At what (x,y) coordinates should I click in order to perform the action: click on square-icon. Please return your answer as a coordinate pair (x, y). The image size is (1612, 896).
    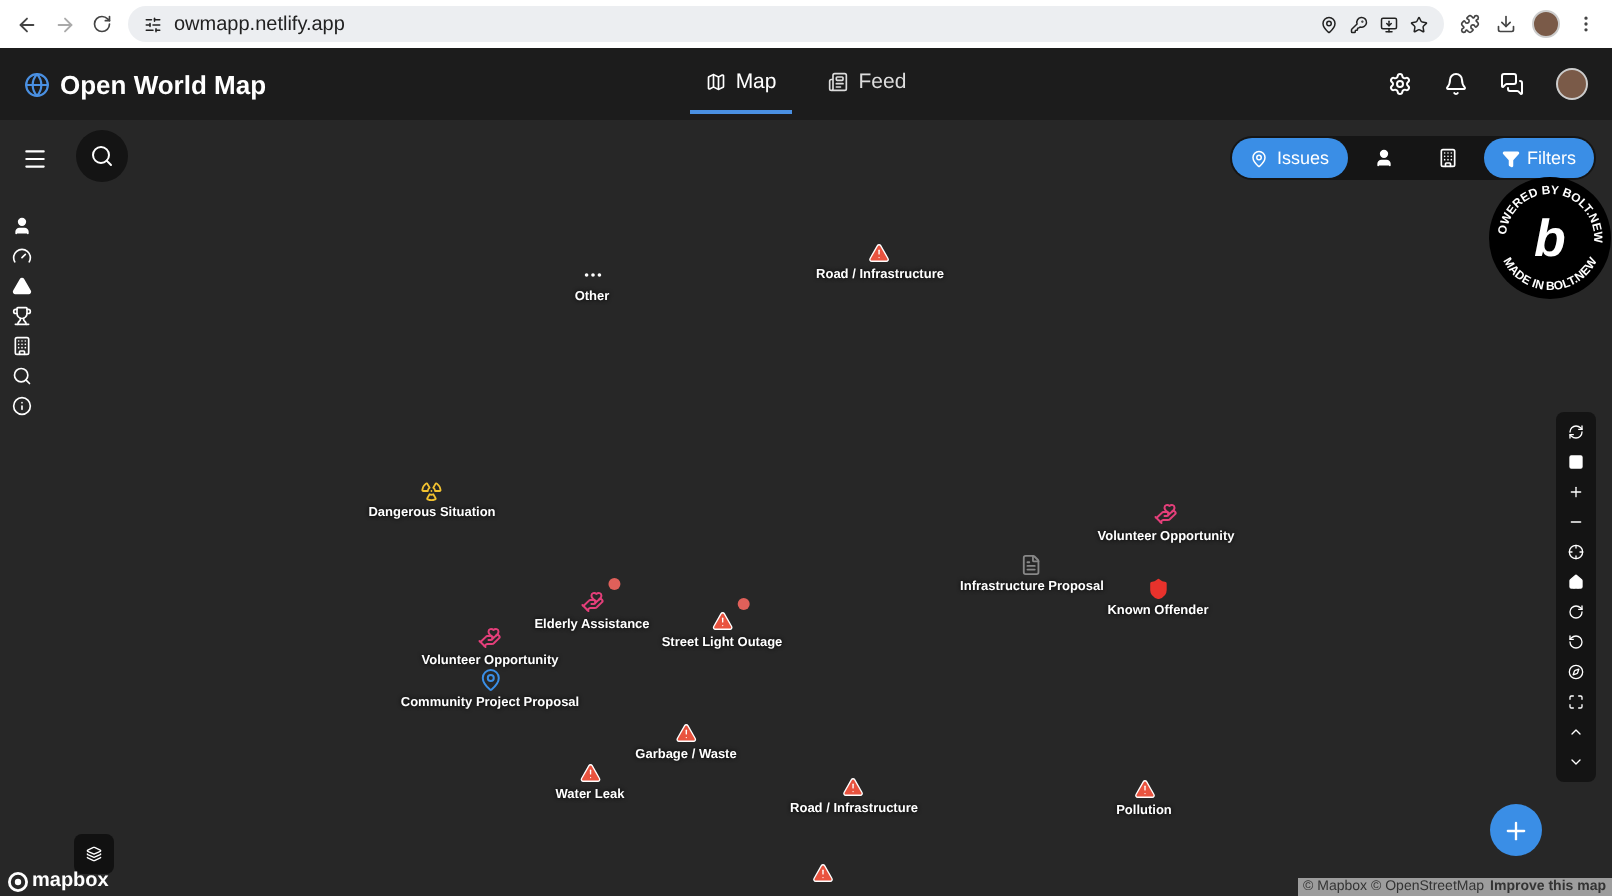
    Looking at the image, I should click on (1576, 462).